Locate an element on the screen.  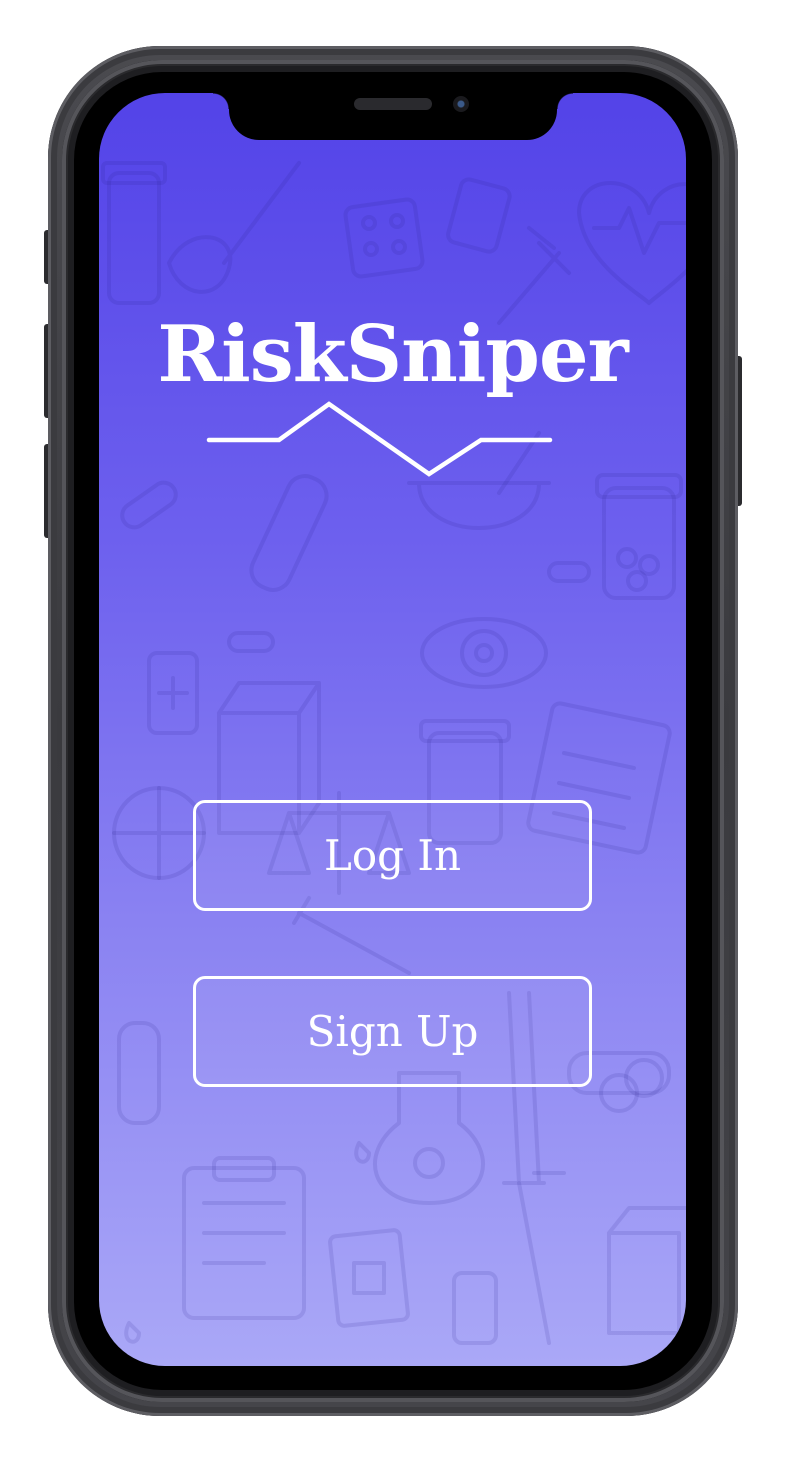
login-button: Log In is located at coordinates (392, 855).